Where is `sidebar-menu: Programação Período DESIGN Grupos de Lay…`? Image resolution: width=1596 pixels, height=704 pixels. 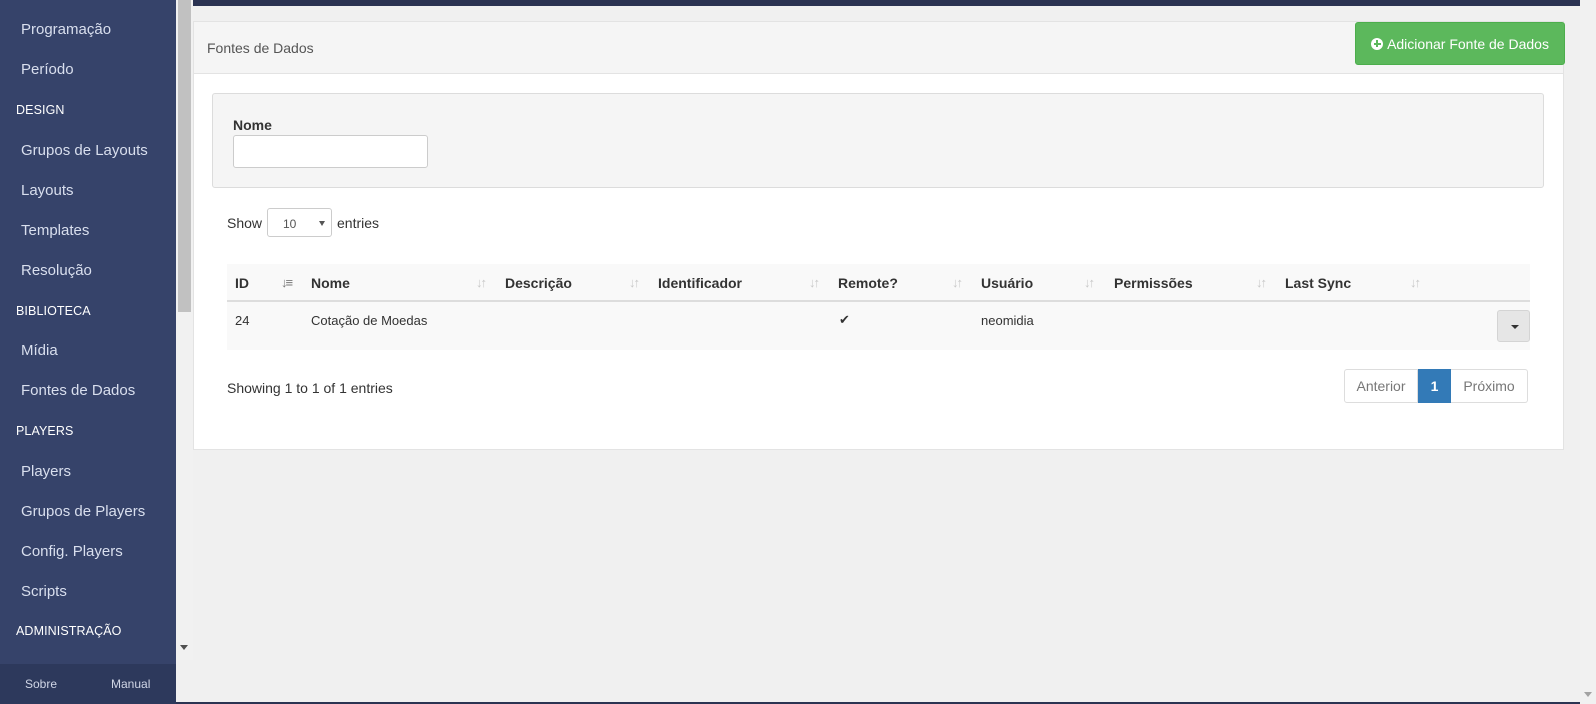
sidebar-menu: Programação Período DESIGN Grupos de Lay… is located at coordinates (88, 330).